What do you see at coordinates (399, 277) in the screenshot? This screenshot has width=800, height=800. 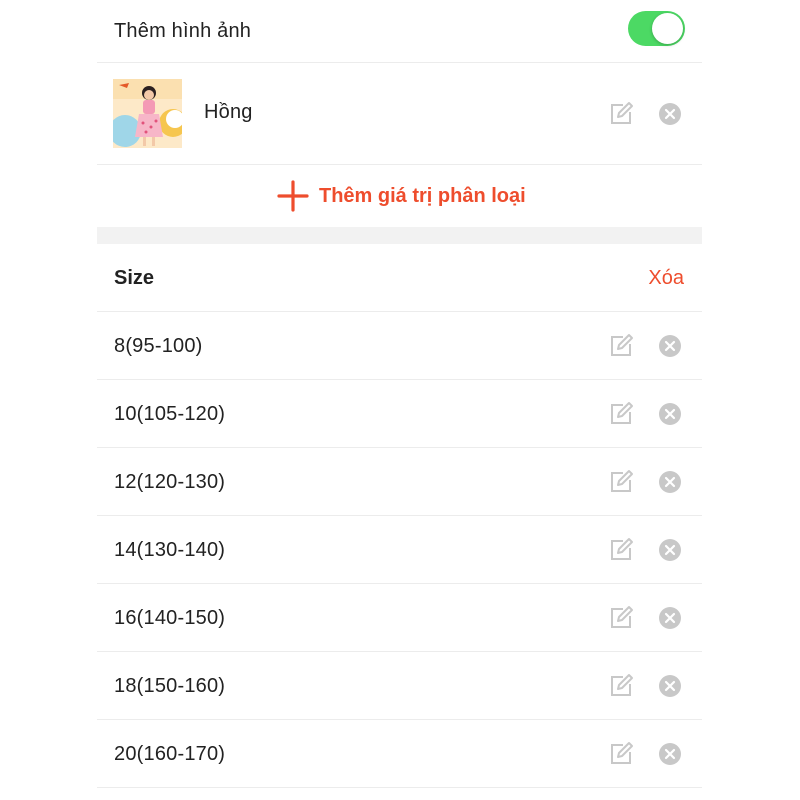 I see `size-section-header: Size Xóa` at bounding box center [399, 277].